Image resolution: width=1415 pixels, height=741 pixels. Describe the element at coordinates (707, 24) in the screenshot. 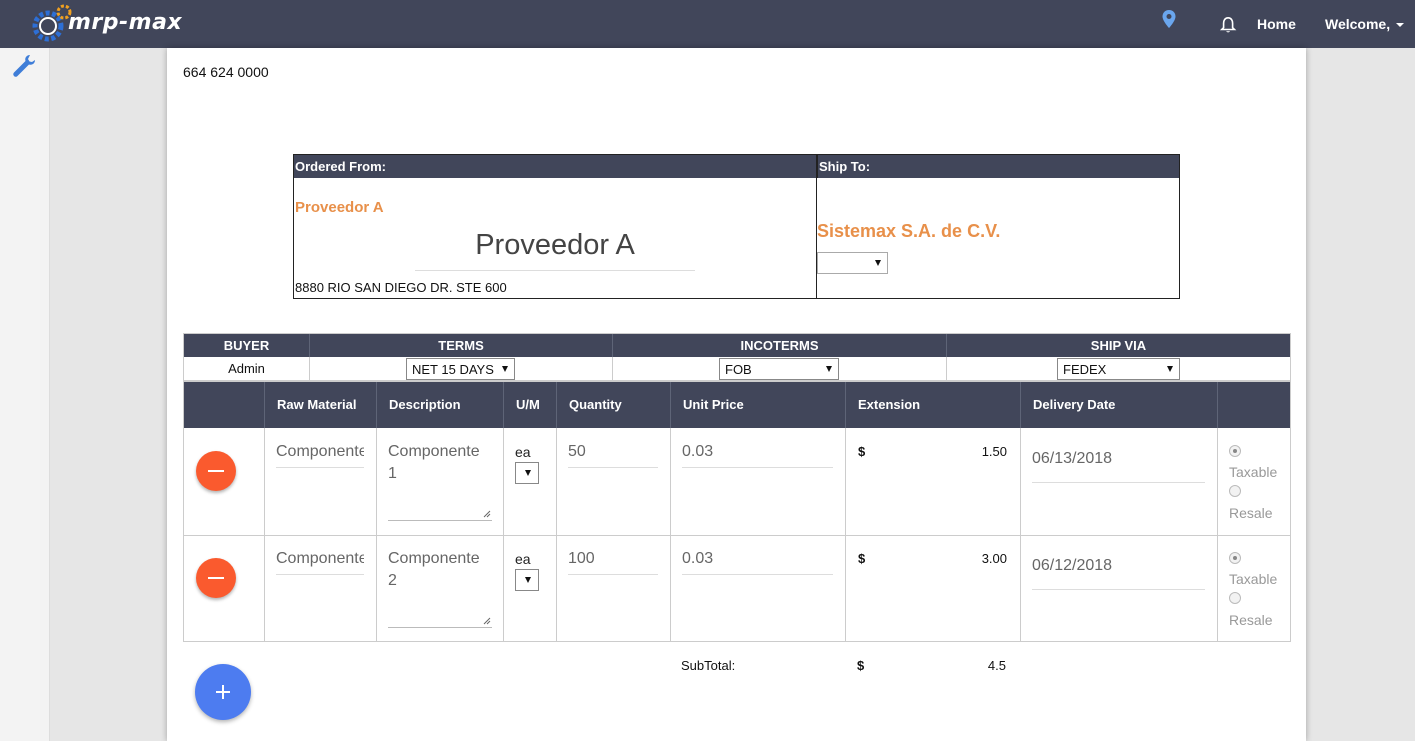

I see `top-navbar: mrp-max Home Welcome,` at that location.